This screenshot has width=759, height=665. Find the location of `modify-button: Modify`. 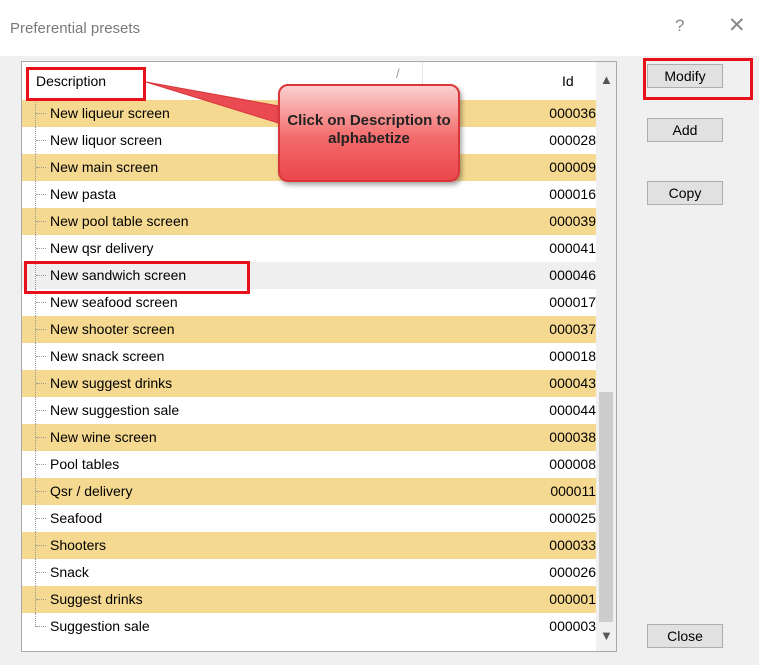

modify-button: Modify is located at coordinates (685, 76).